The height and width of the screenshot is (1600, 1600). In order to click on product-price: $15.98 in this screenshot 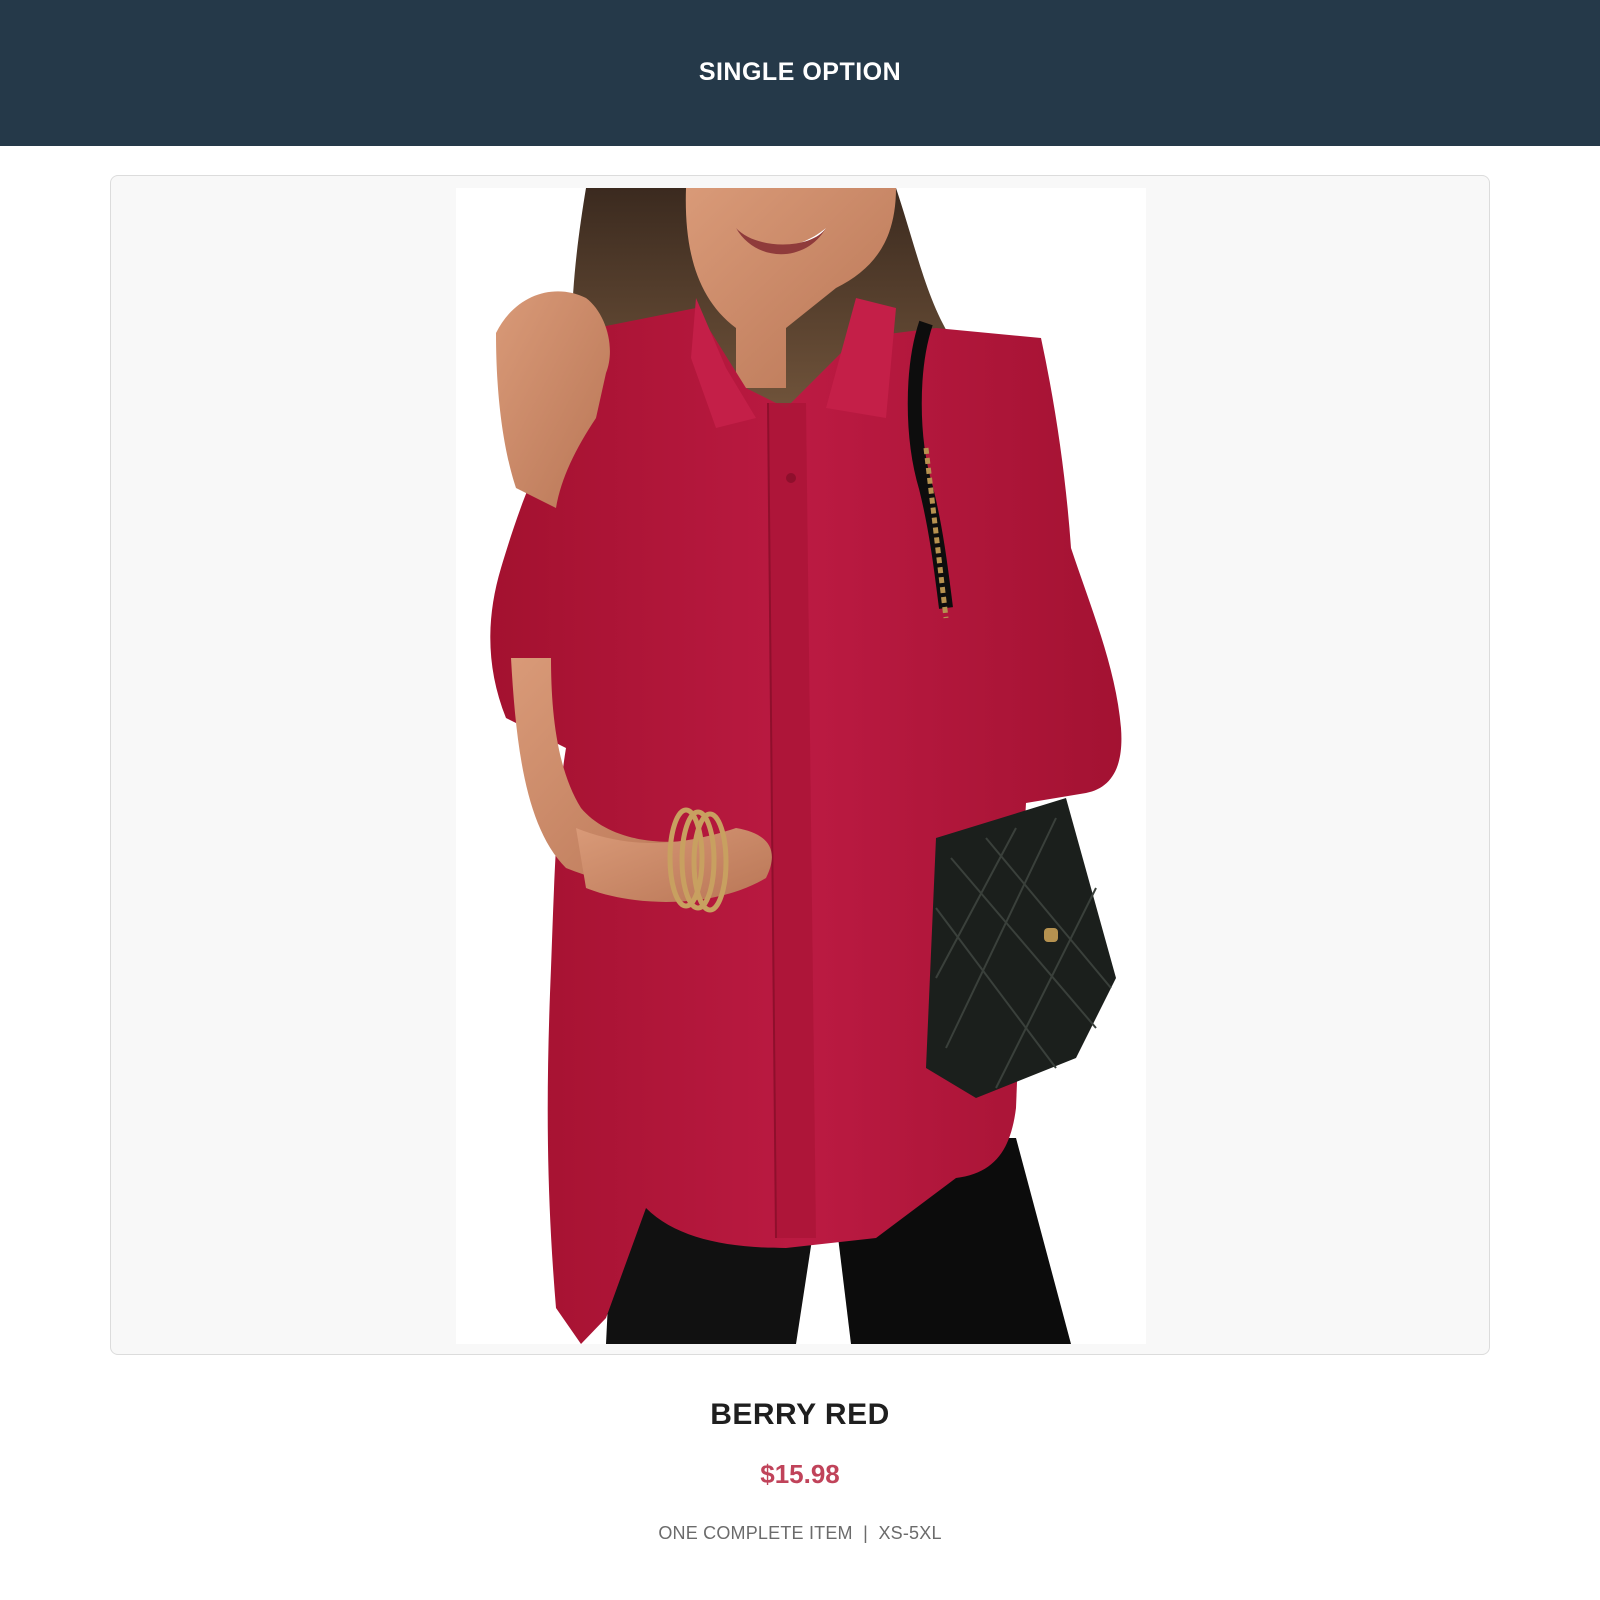, I will do `click(800, 1474)`.